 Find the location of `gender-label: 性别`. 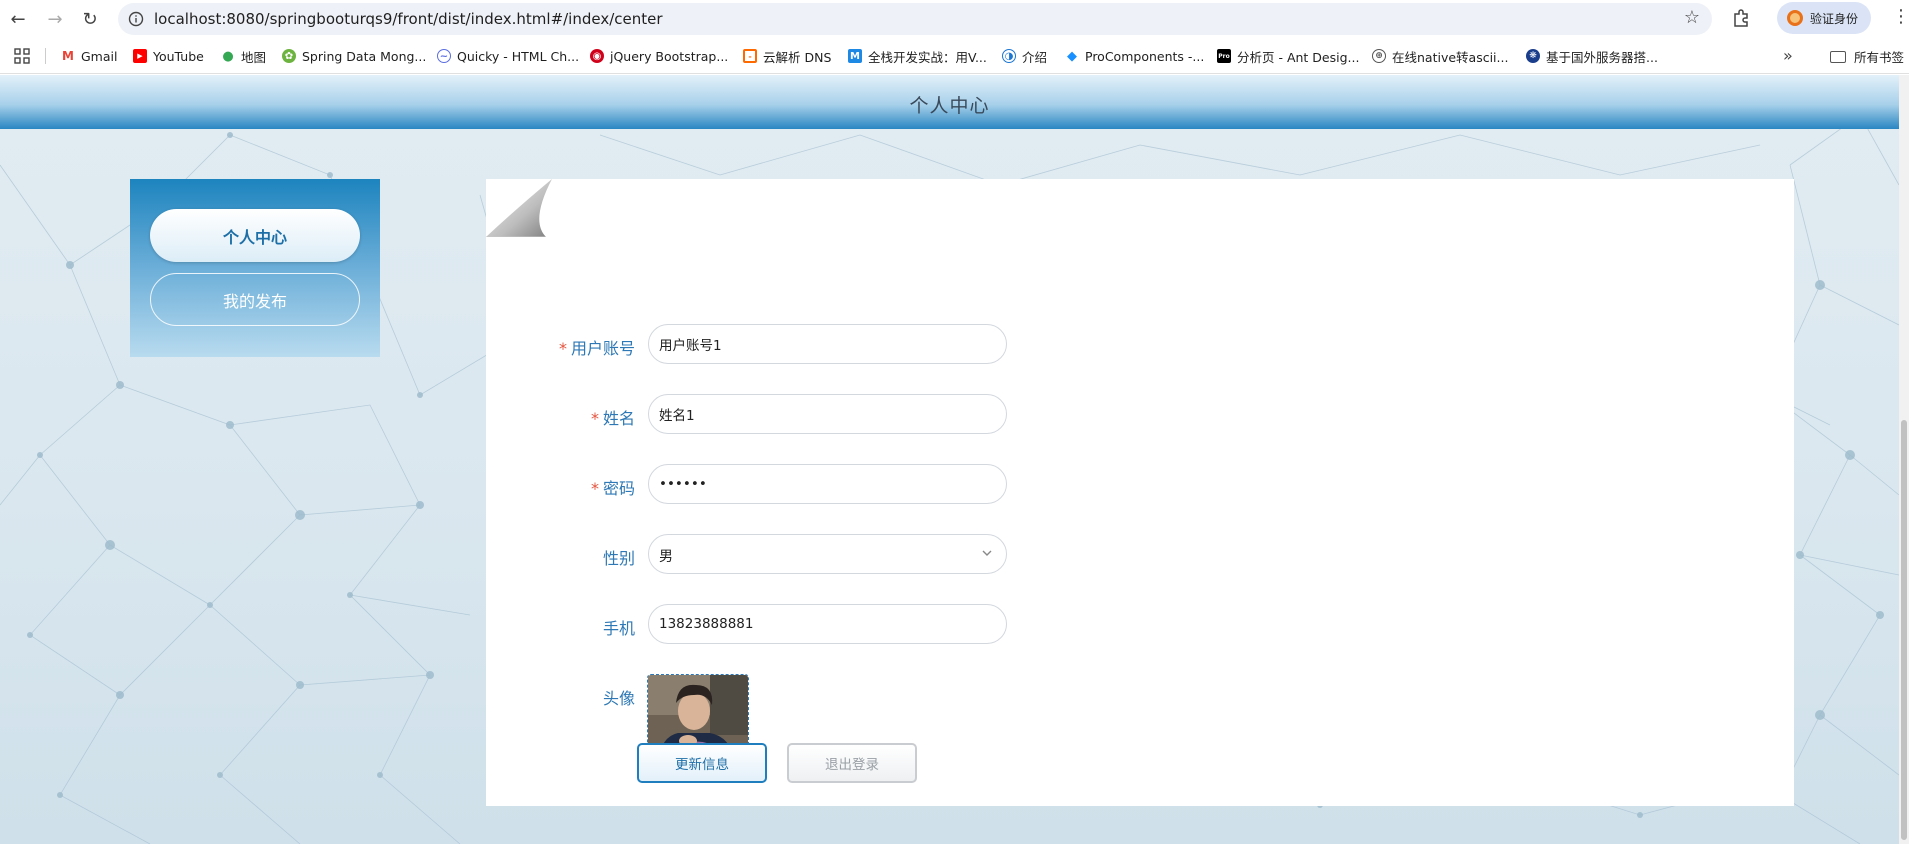

gender-label: 性别 is located at coordinates (618, 558).